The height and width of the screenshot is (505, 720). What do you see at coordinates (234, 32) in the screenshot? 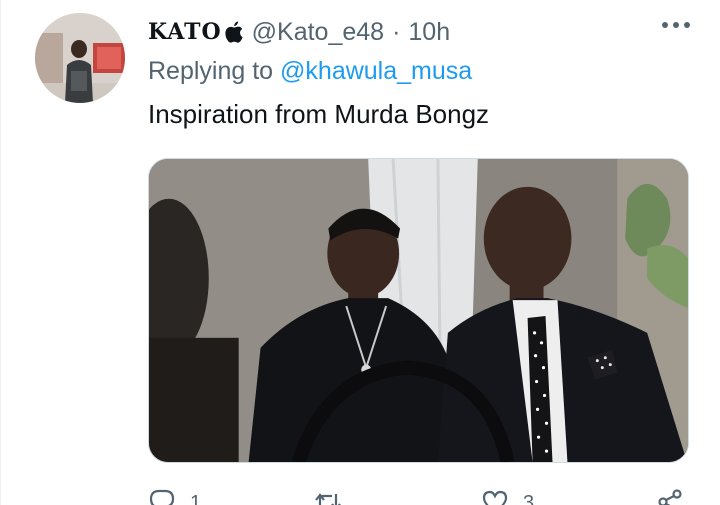
I see `apple-icon` at bounding box center [234, 32].